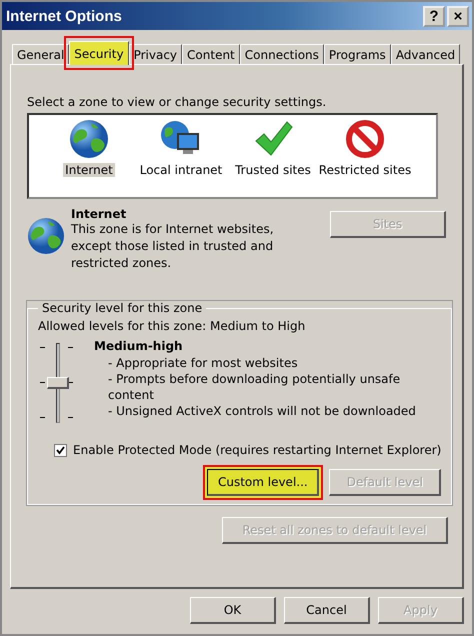 This screenshot has width=474, height=636. I want to click on checkbox, so click(60, 450).